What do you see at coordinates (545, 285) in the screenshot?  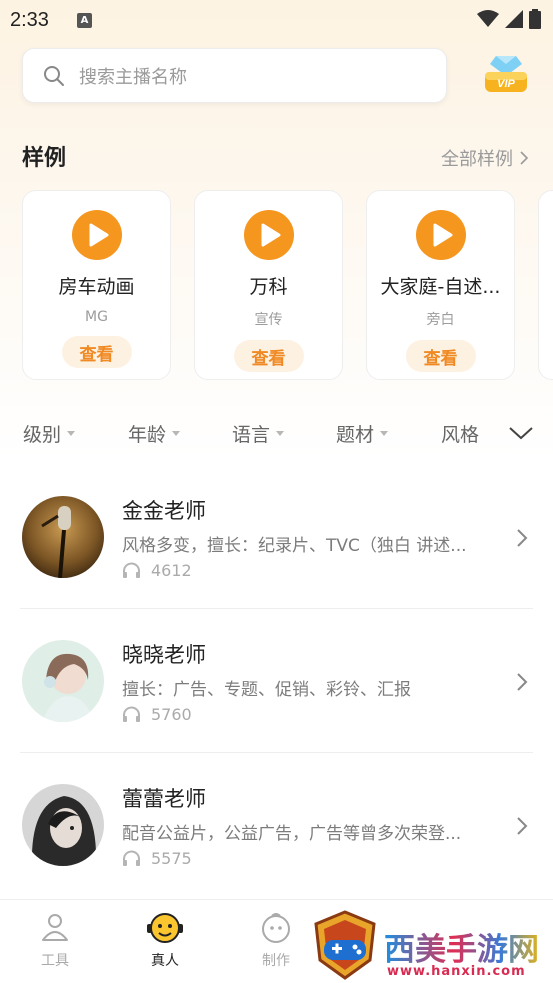 I see `sample-card-partial` at bounding box center [545, 285].